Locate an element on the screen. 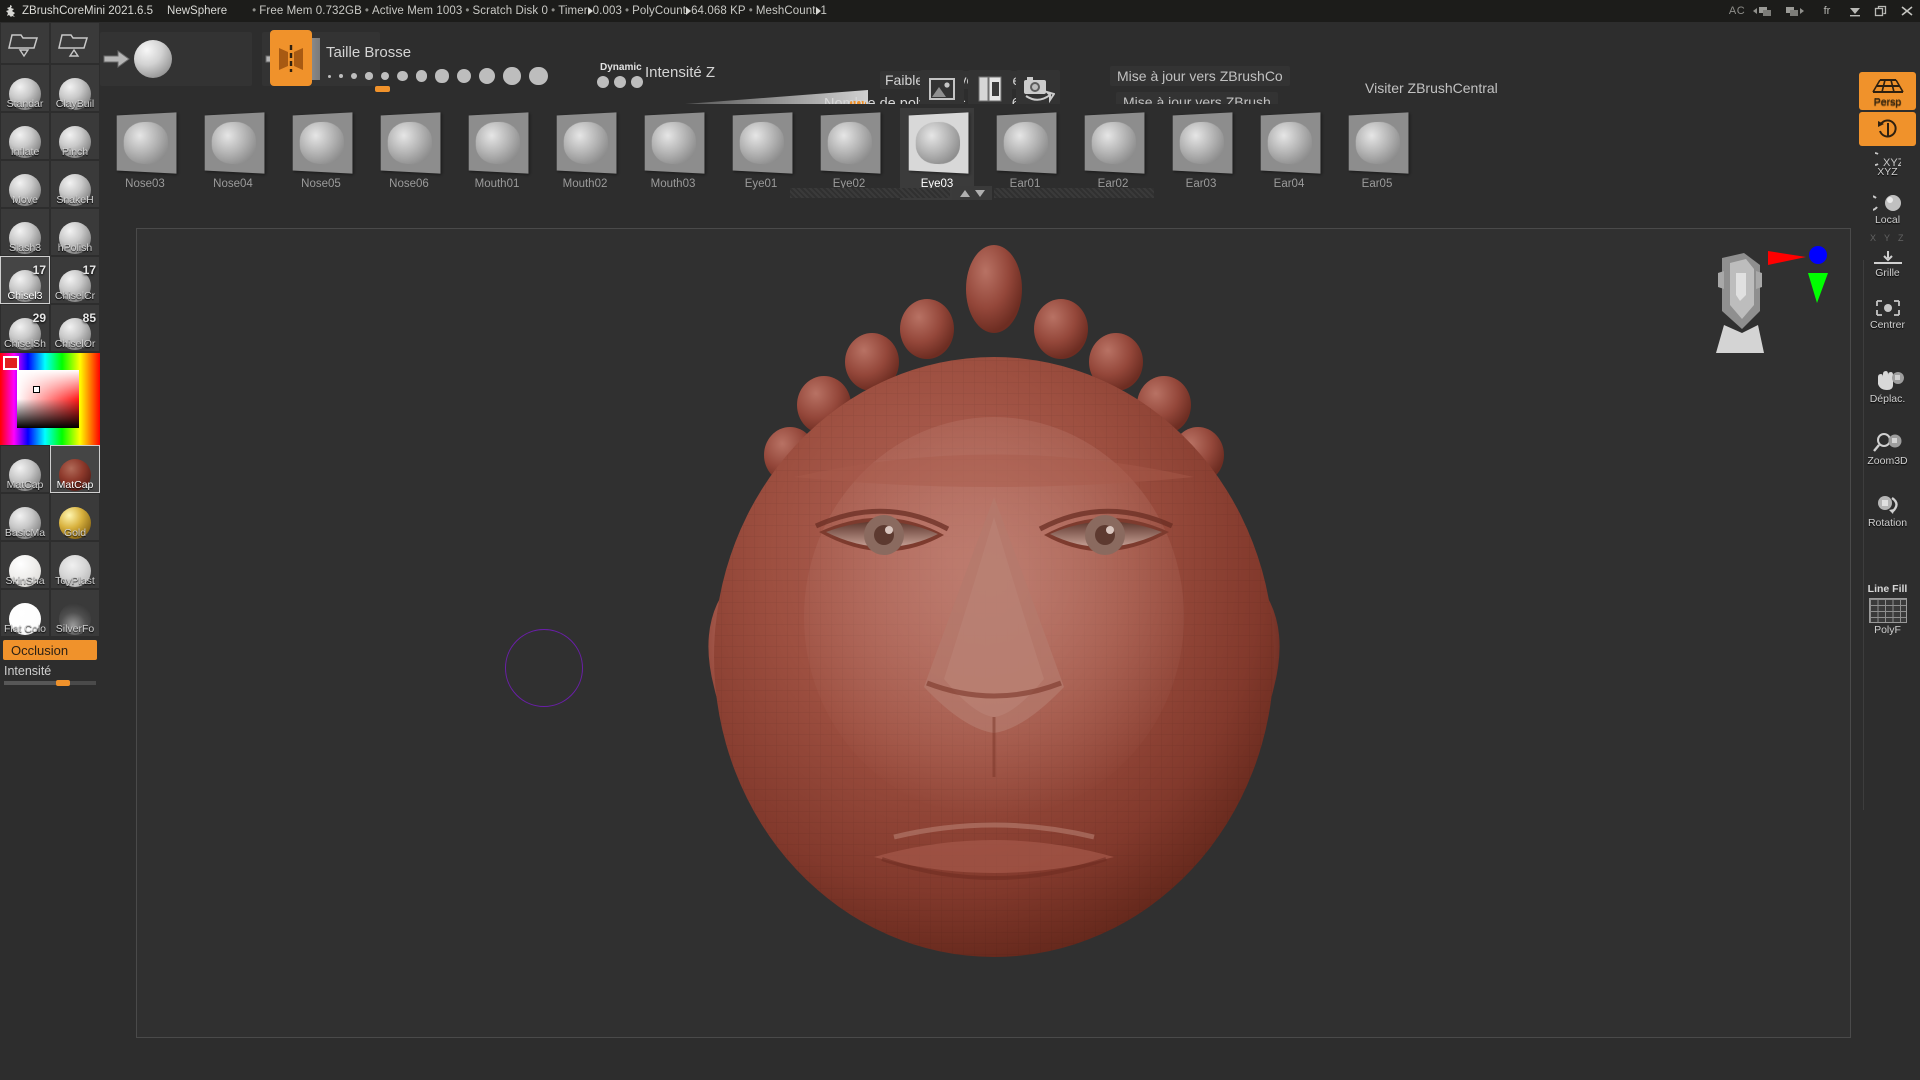 Image resolution: width=1920 pixels, height=1080 pixels. alpha-item-ear03: Ear03 is located at coordinates (1201, 154).